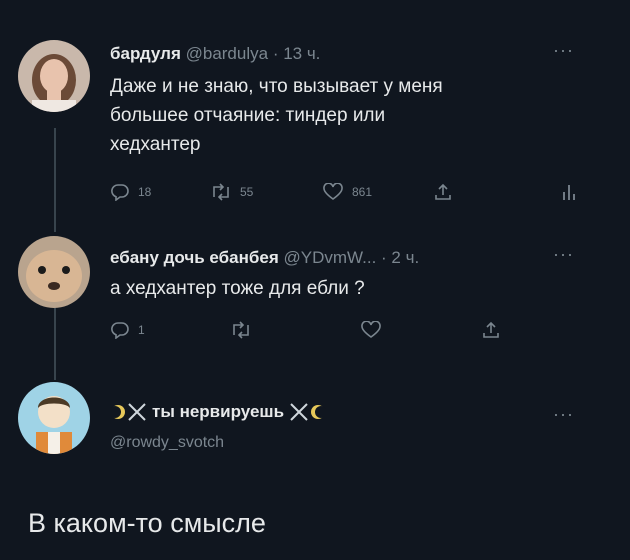  Describe the element at coordinates (155, 144) in the screenshot. I see `tweet-text-line: хедхантер` at that location.